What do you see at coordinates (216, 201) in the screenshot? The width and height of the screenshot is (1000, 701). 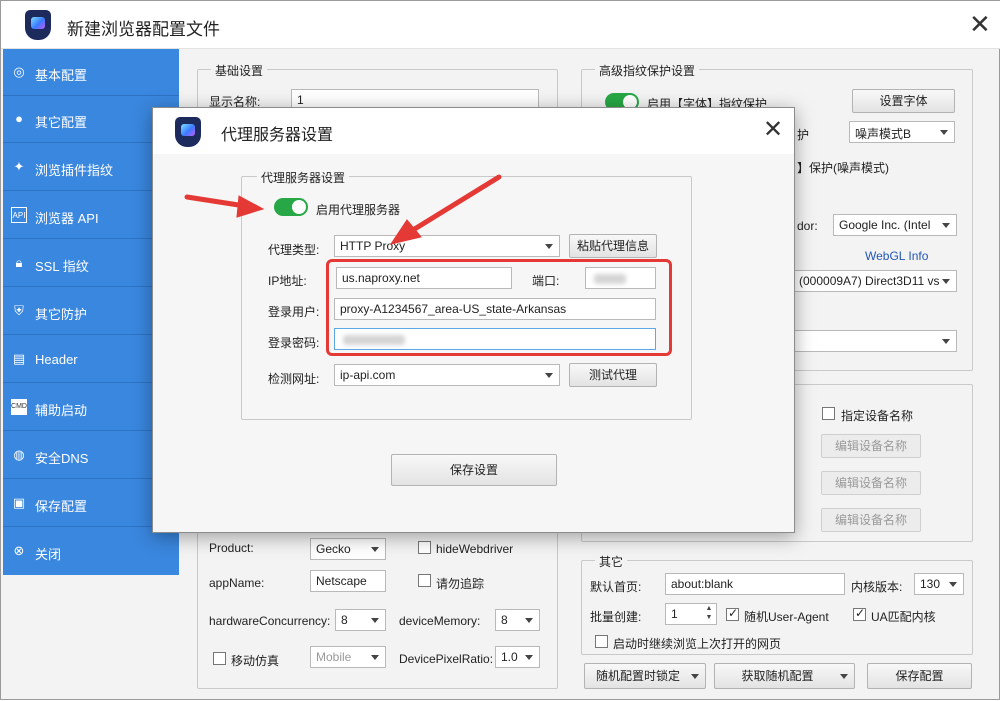 I see `arrow-to-toggle` at bounding box center [216, 201].